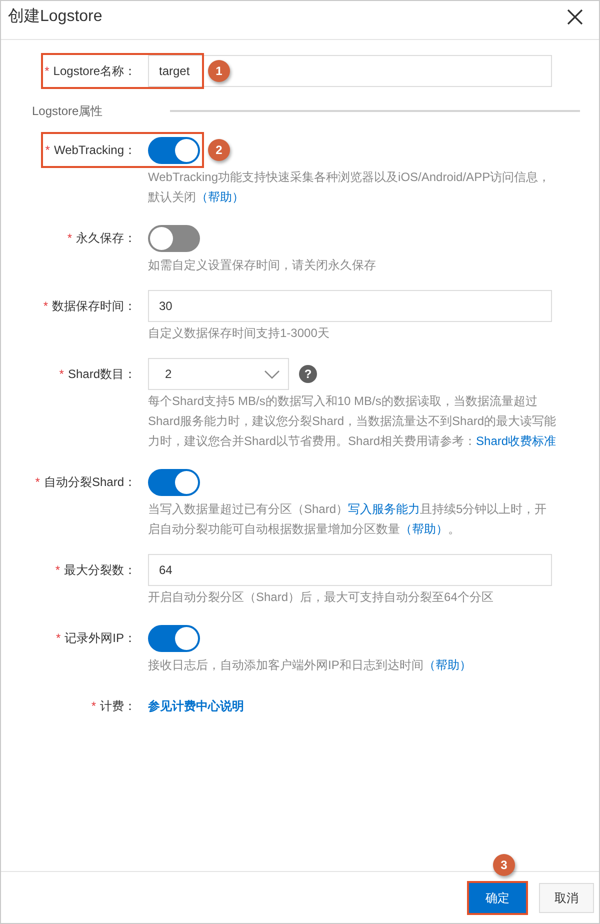  Describe the element at coordinates (308, 374) in the screenshot. I see `help-icon: ?` at that location.